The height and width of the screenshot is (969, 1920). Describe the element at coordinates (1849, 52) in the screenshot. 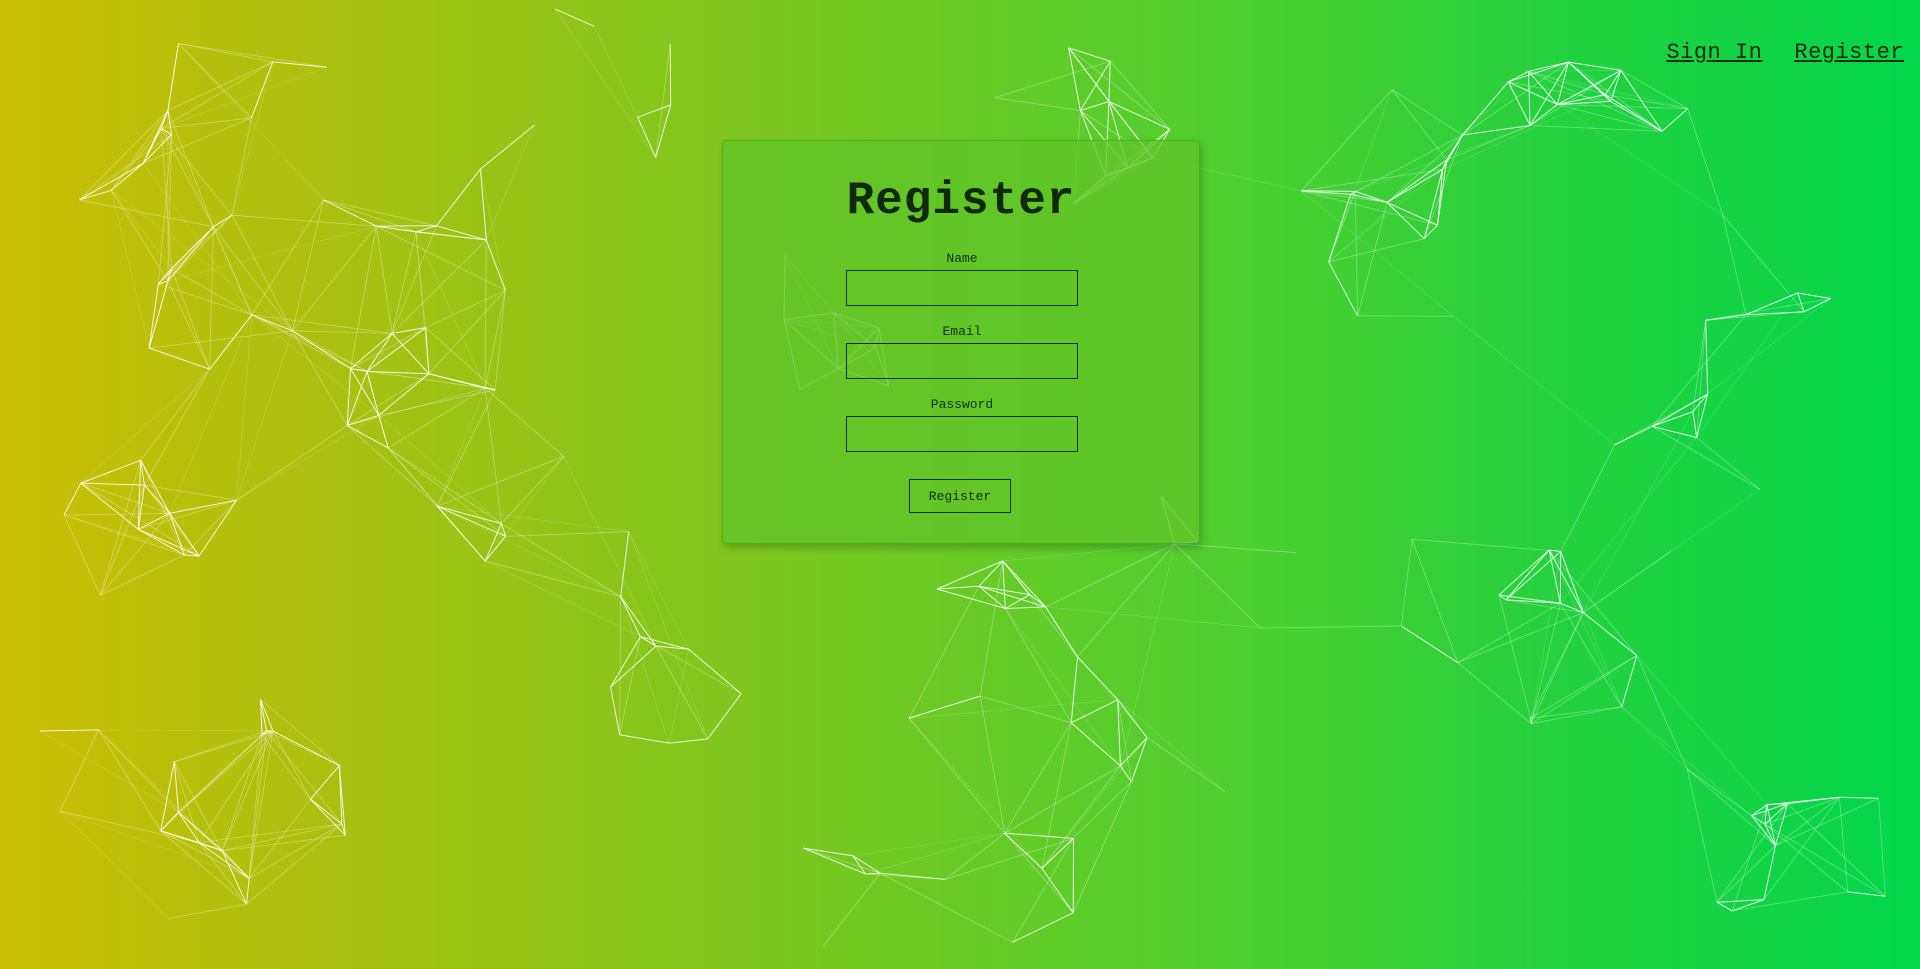

I see `register-link: Register` at that location.